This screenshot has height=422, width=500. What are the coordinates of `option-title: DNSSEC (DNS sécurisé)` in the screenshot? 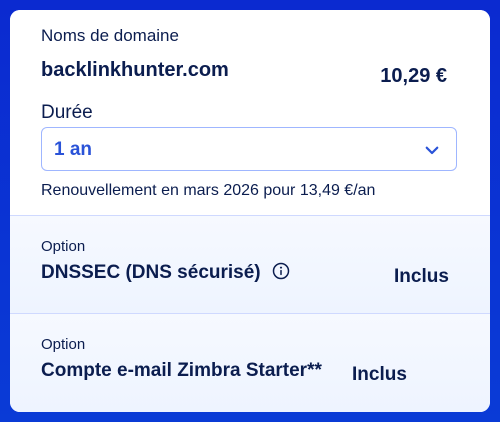 It's located at (165, 273).